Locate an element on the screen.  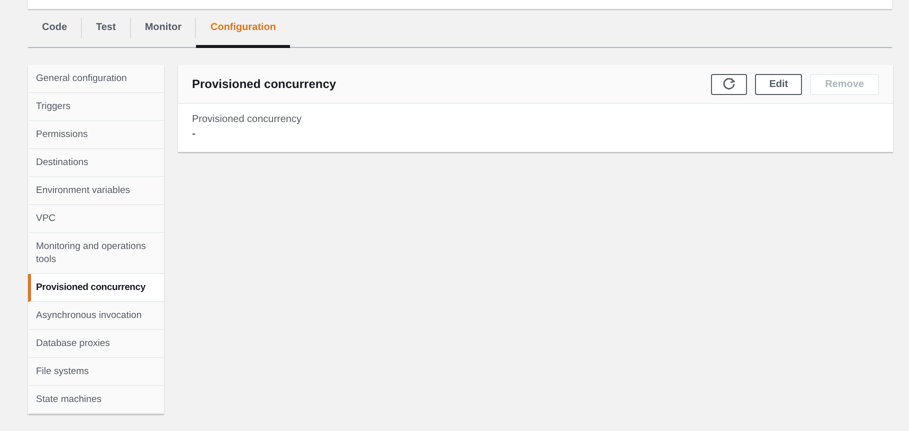
sidebar-item: VPC is located at coordinates (96, 219).